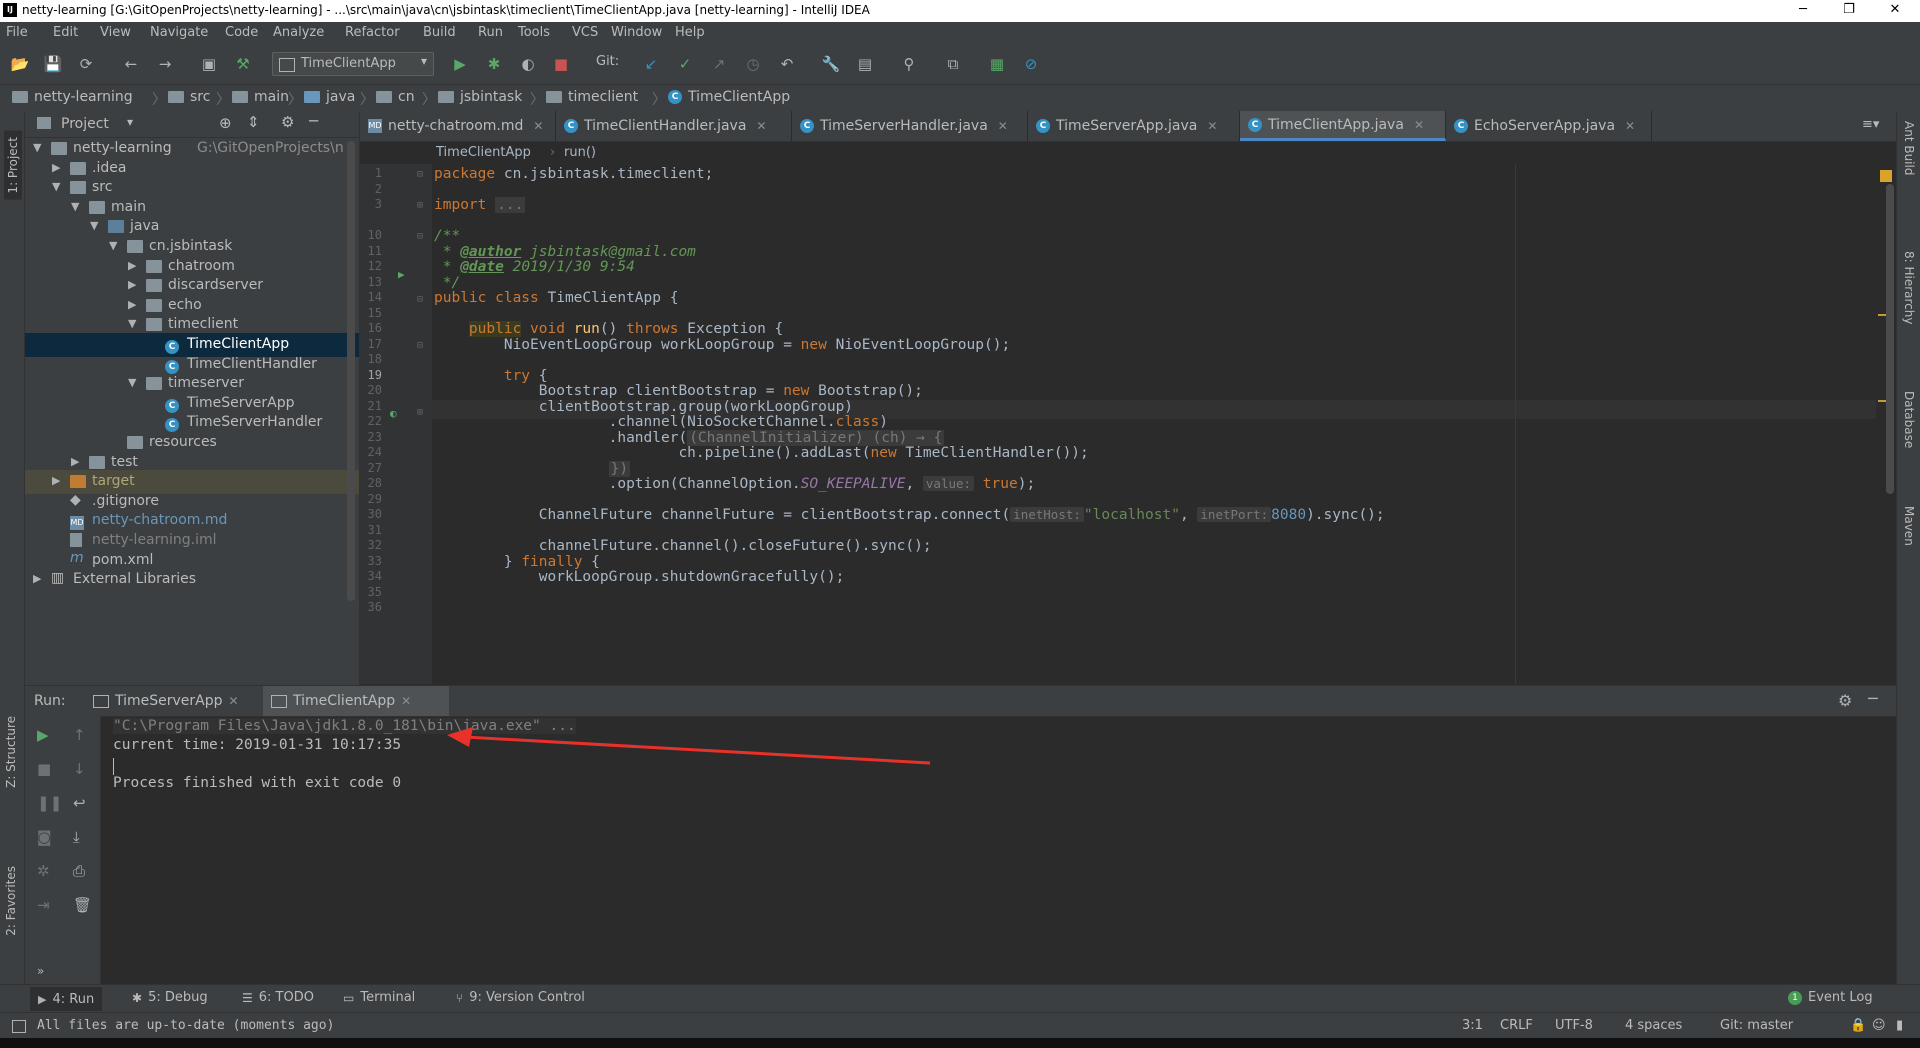 This screenshot has height=1048, width=1920. I want to click on debug-bug-icon: ✱, so click(494, 64).